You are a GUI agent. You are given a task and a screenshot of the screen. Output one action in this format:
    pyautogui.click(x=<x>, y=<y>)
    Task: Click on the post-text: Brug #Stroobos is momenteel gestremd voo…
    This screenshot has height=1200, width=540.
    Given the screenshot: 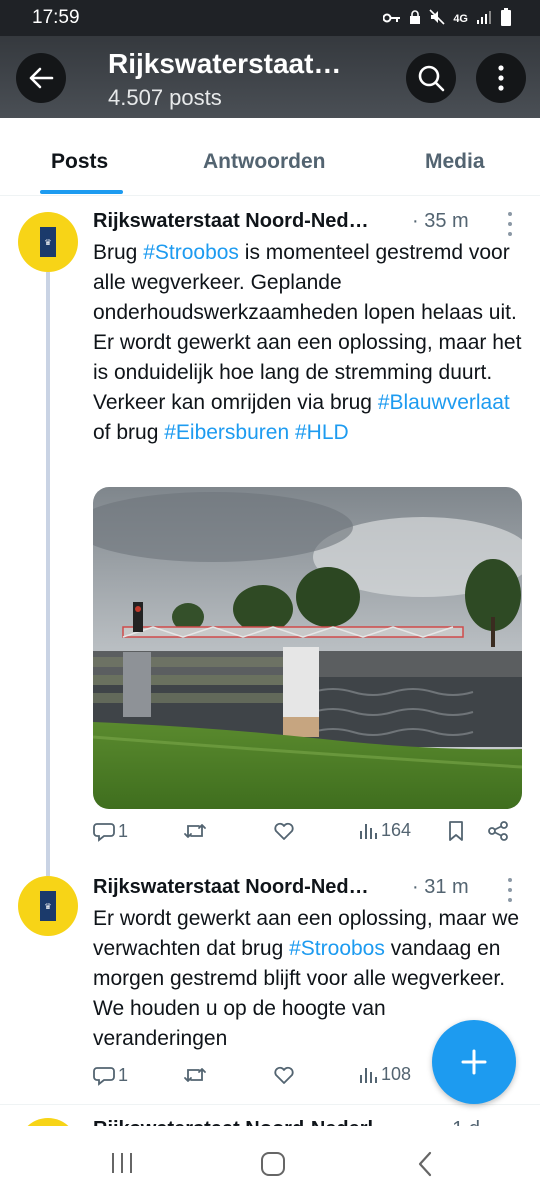 What is the action you would take?
    pyautogui.click(x=308, y=343)
    